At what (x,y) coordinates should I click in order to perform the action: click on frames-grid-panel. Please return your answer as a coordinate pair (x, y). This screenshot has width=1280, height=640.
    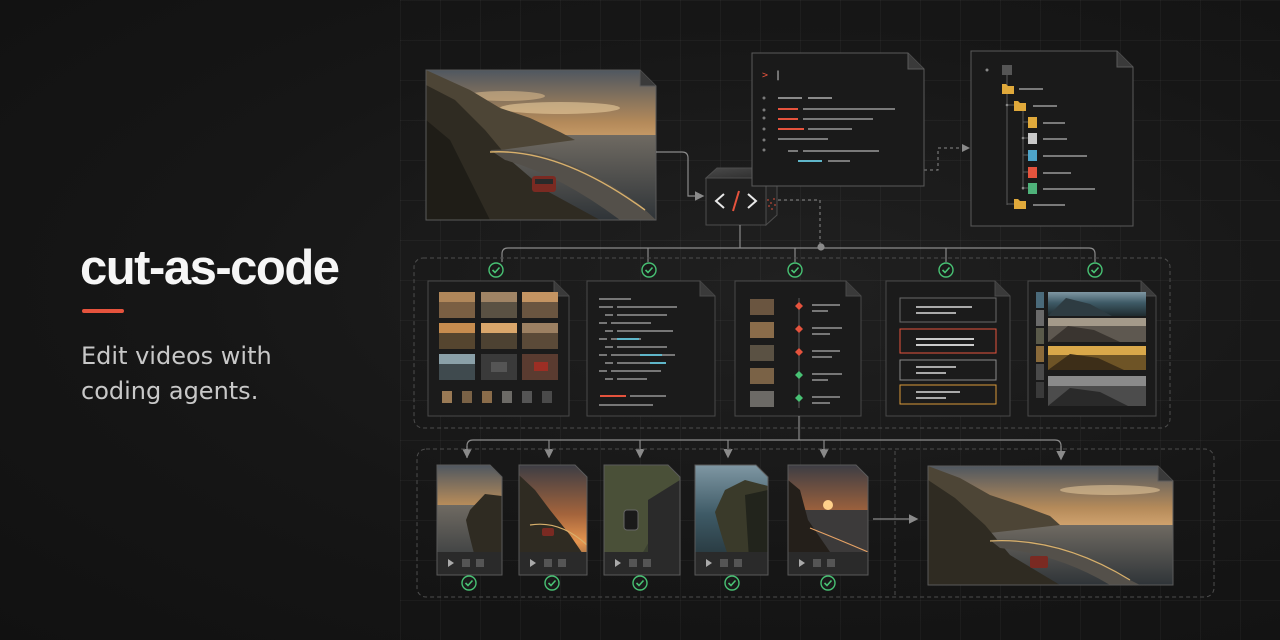
    Looking at the image, I should click on (498, 348).